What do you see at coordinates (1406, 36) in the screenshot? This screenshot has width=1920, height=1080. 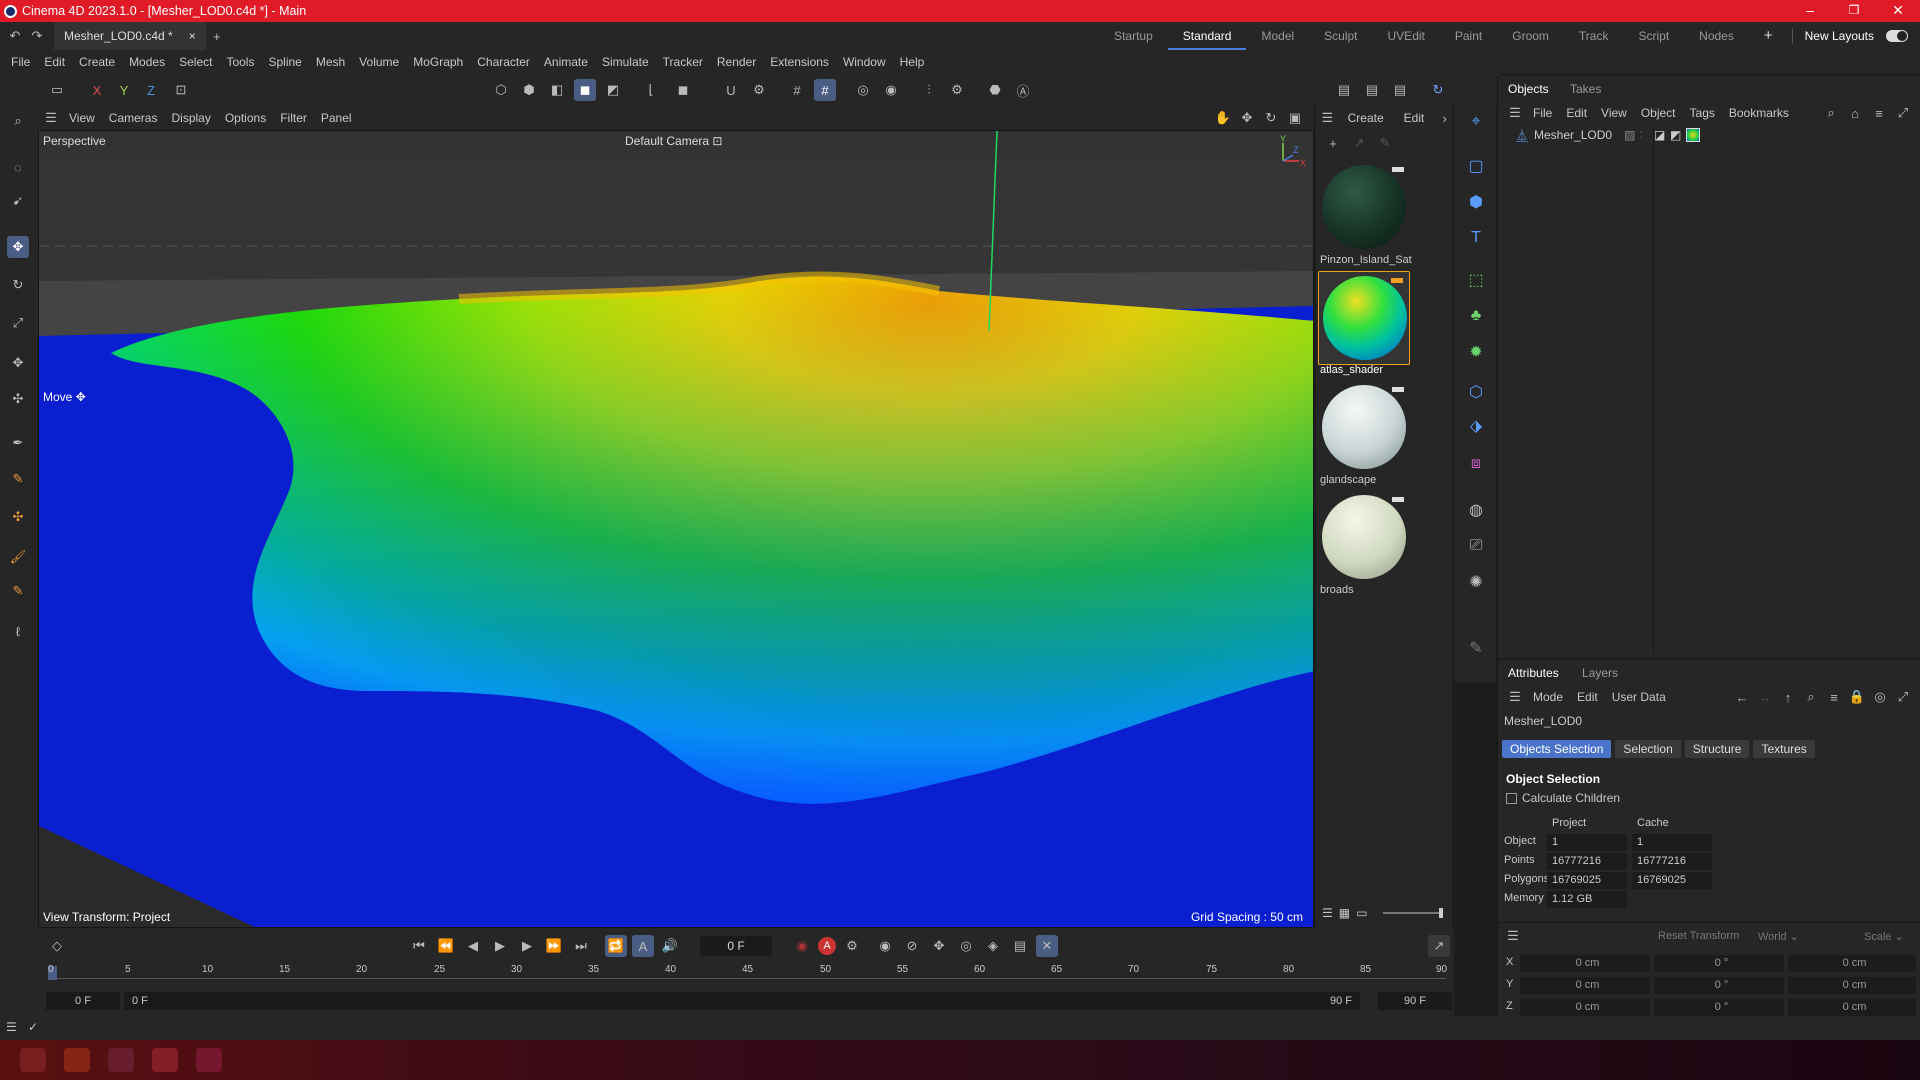 I see `layout-tab-uvedit: UVEdit` at bounding box center [1406, 36].